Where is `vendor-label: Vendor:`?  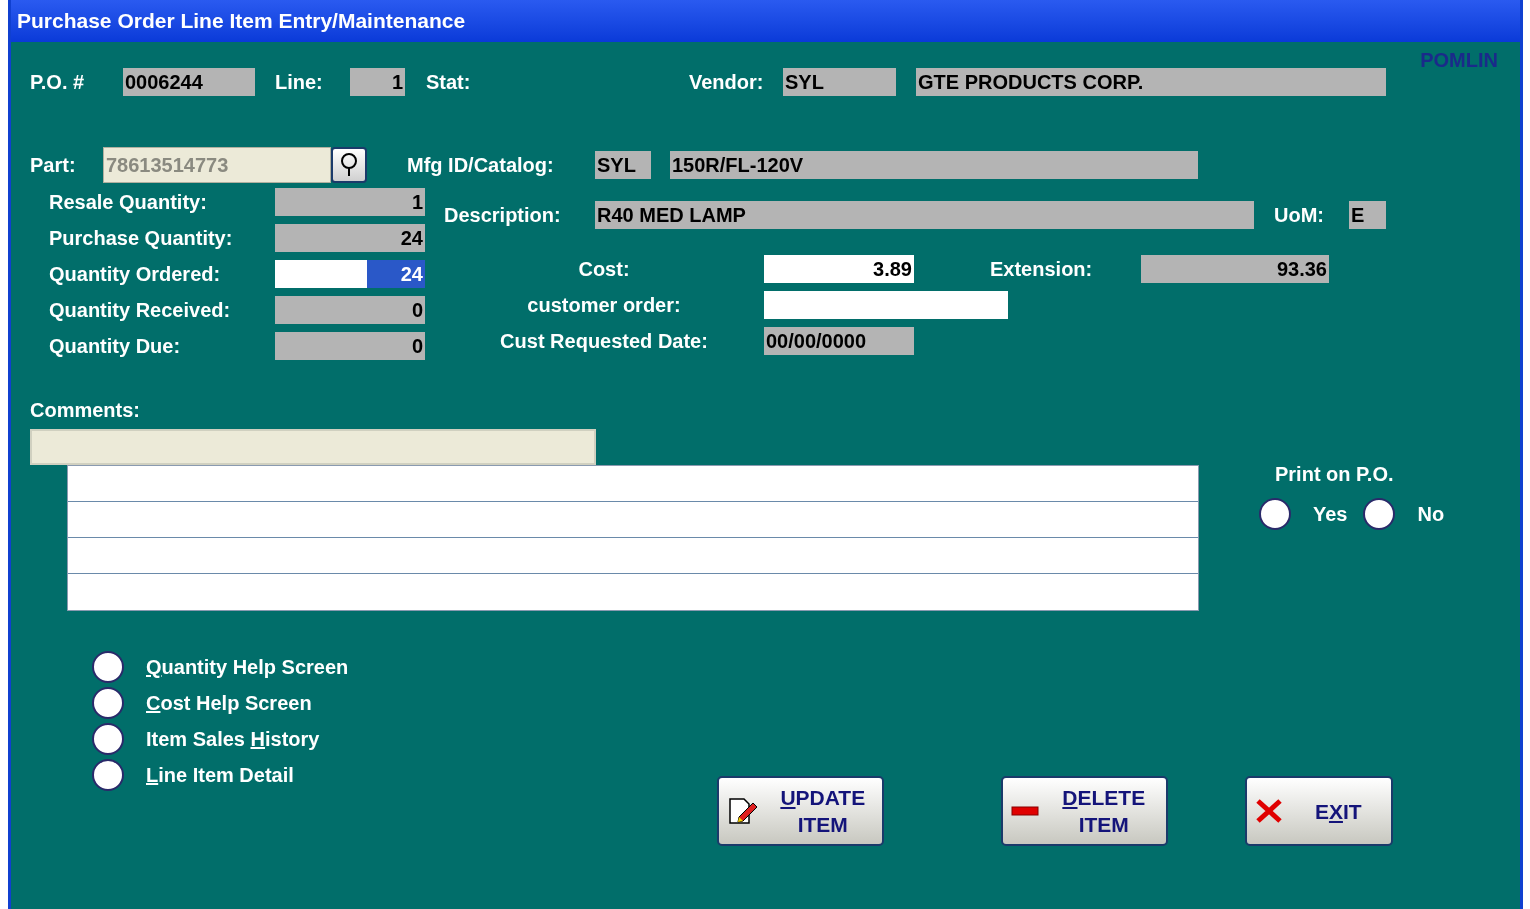 vendor-label: Vendor: is located at coordinates (727, 82).